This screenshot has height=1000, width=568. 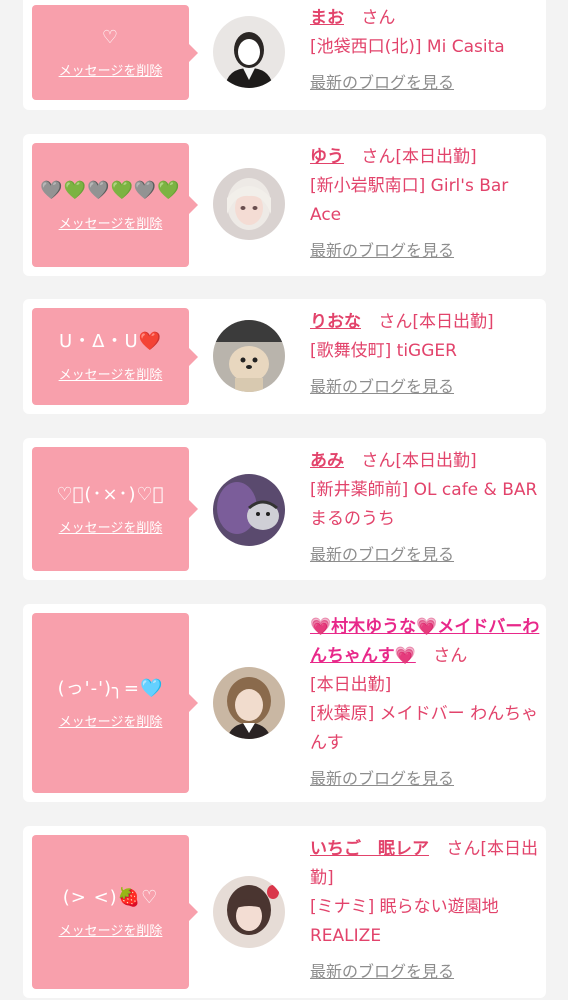 I want to click on shop-label: [新小岩駅南口] Girl's Bar Ace, so click(x=409, y=200).